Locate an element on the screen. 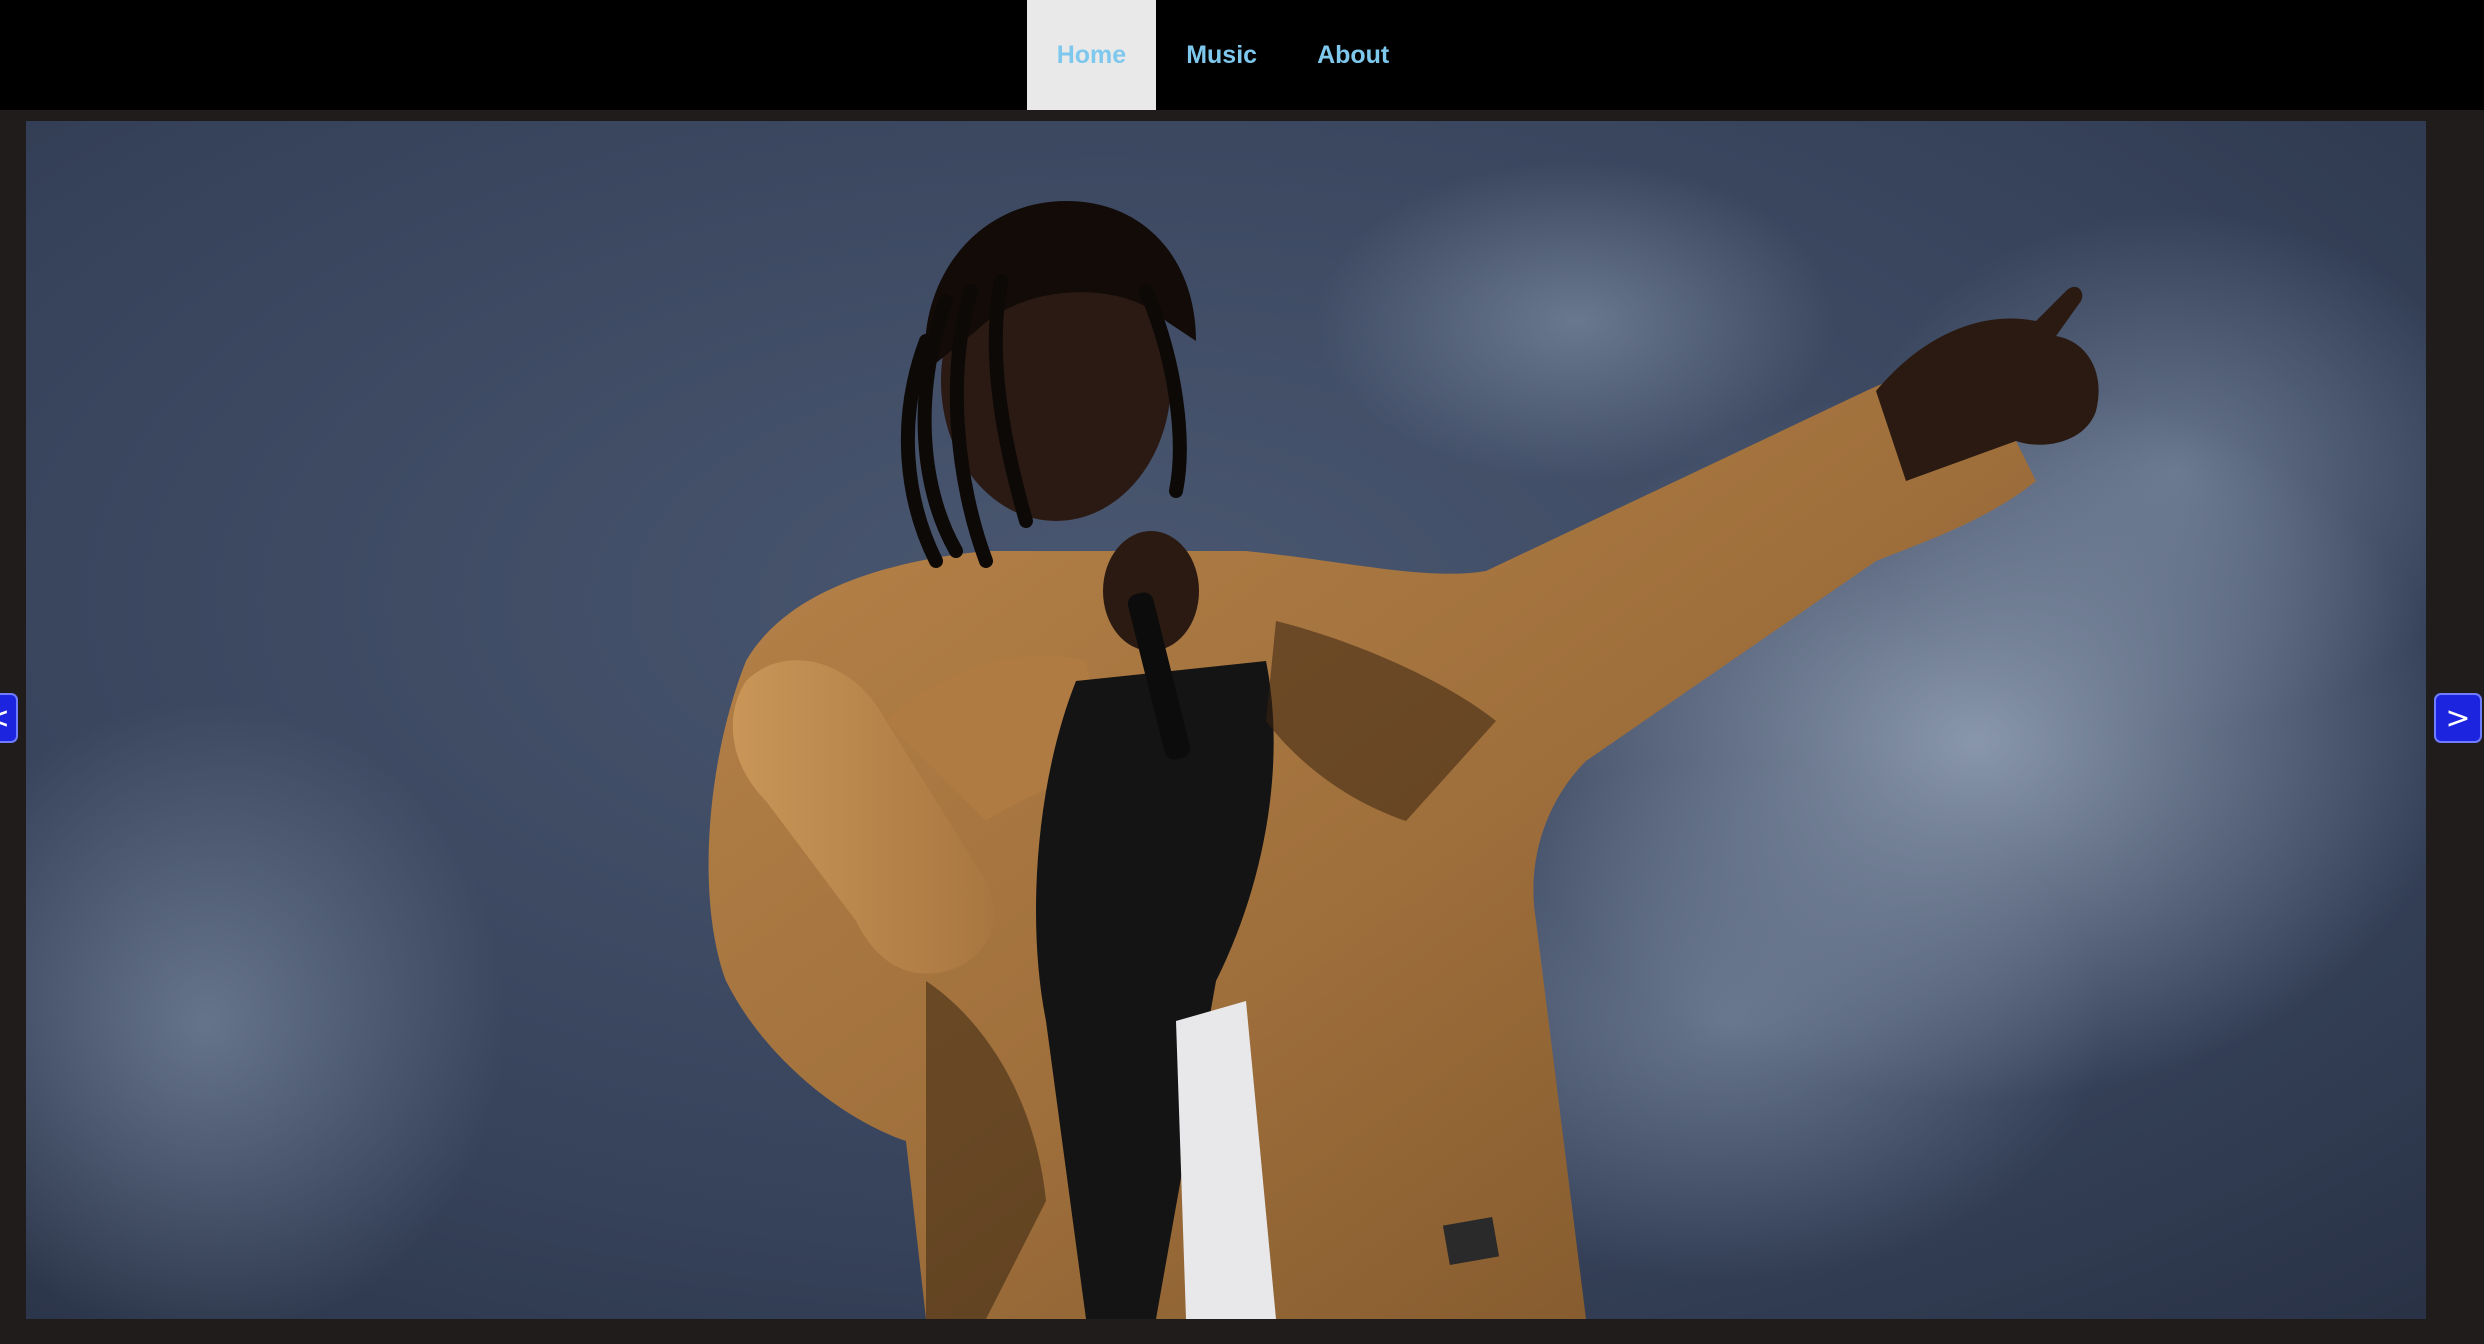 The height and width of the screenshot is (1344, 2484). nav-music-link: Music is located at coordinates (1221, 55).